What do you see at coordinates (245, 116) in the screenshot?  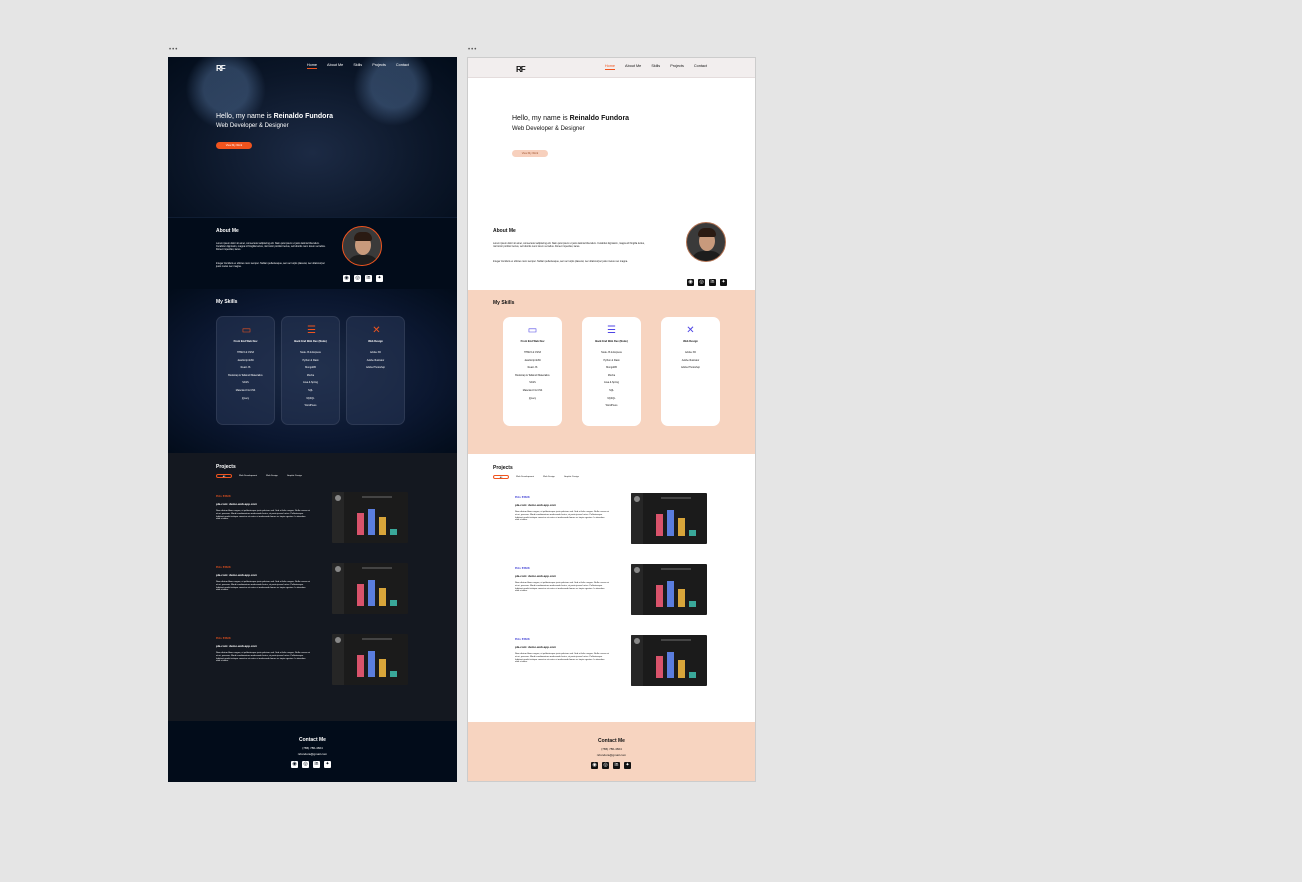 I see `greeting-text: Hello, my name is` at bounding box center [245, 116].